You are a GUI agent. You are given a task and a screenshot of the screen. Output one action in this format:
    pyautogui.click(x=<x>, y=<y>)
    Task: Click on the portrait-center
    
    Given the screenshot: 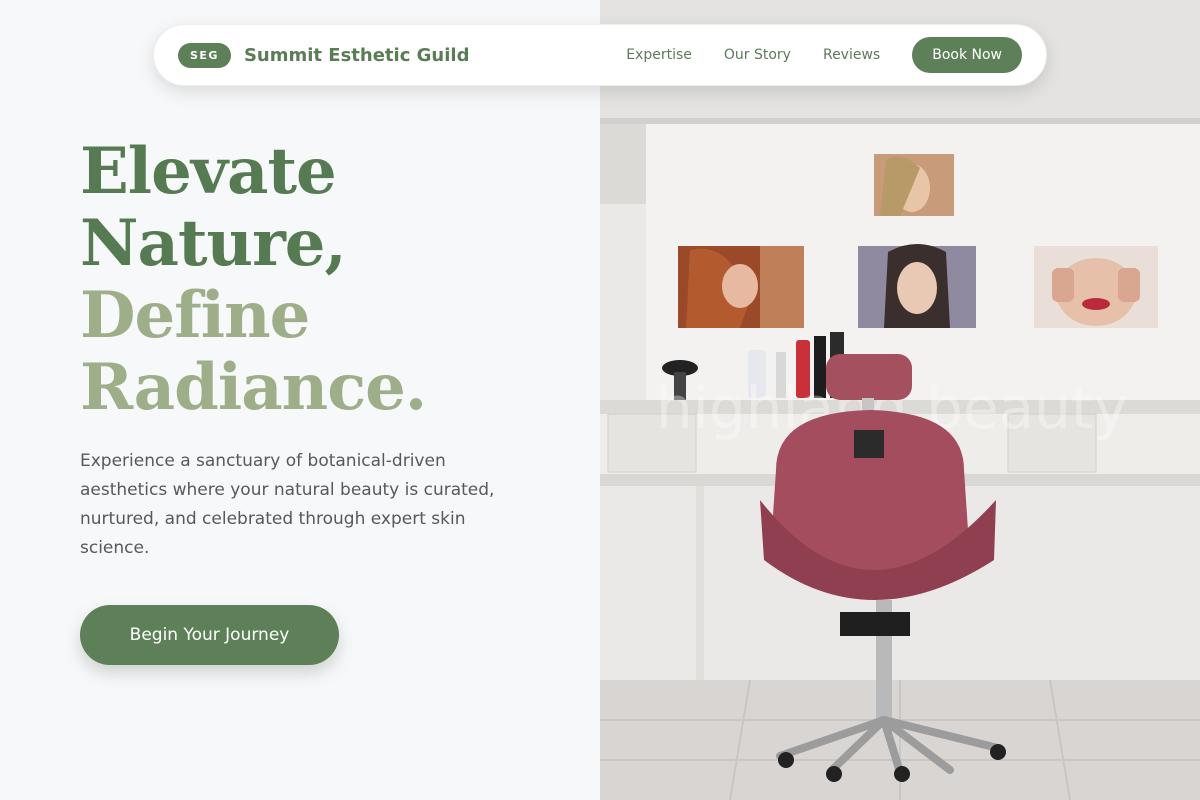 What is the action you would take?
    pyautogui.click(x=917, y=286)
    